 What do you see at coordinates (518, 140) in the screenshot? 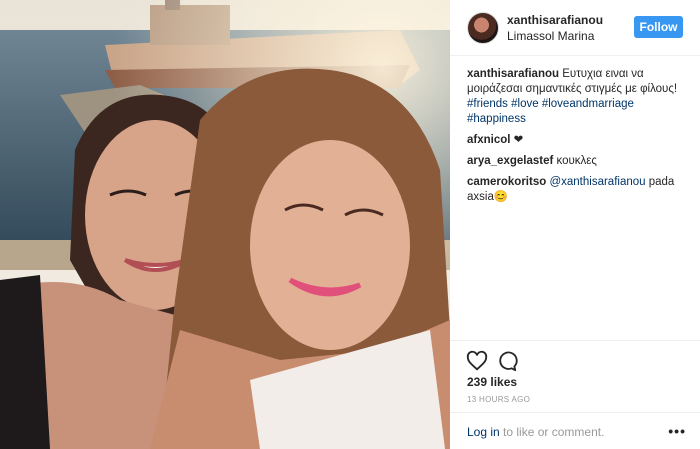
I see `comment-text: ❤` at bounding box center [518, 140].